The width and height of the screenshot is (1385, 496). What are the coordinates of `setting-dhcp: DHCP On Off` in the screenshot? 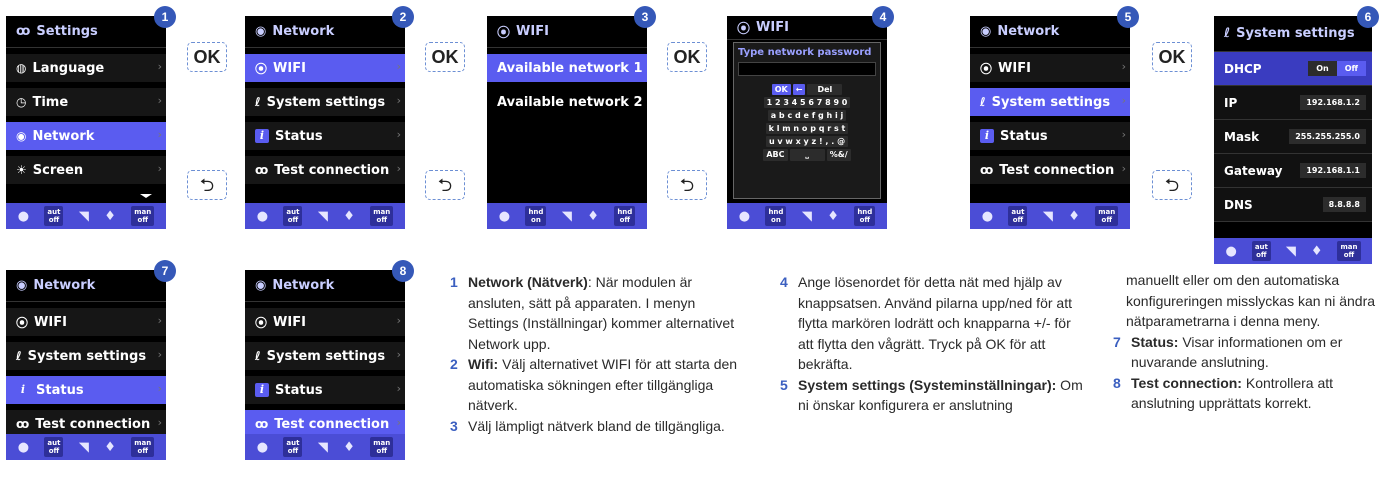 It's located at (1293, 69).